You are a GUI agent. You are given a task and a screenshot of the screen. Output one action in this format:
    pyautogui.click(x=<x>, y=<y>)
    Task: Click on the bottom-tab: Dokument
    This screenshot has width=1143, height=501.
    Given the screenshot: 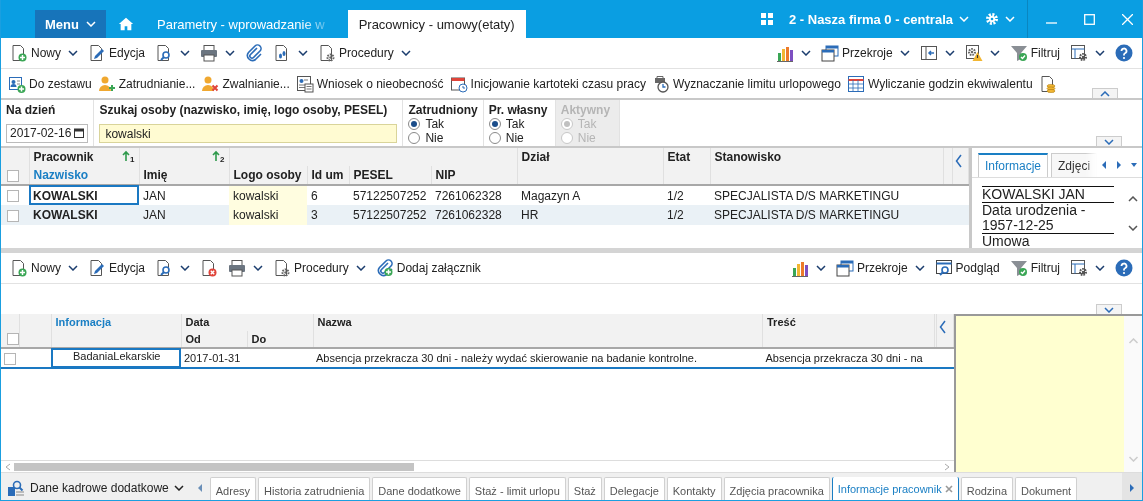 What is the action you would take?
    pyautogui.click(x=1046, y=488)
    